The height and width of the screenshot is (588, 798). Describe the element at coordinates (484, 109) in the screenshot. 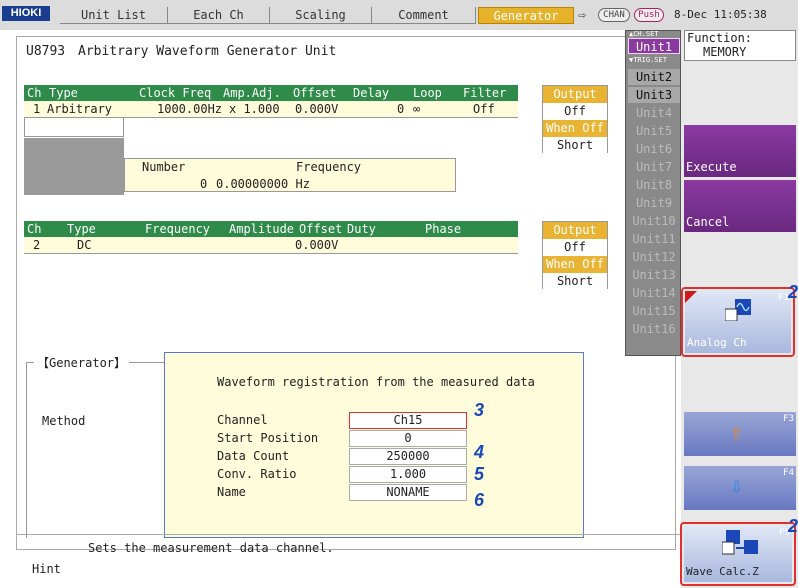

I see `ch1-filter: Off` at that location.